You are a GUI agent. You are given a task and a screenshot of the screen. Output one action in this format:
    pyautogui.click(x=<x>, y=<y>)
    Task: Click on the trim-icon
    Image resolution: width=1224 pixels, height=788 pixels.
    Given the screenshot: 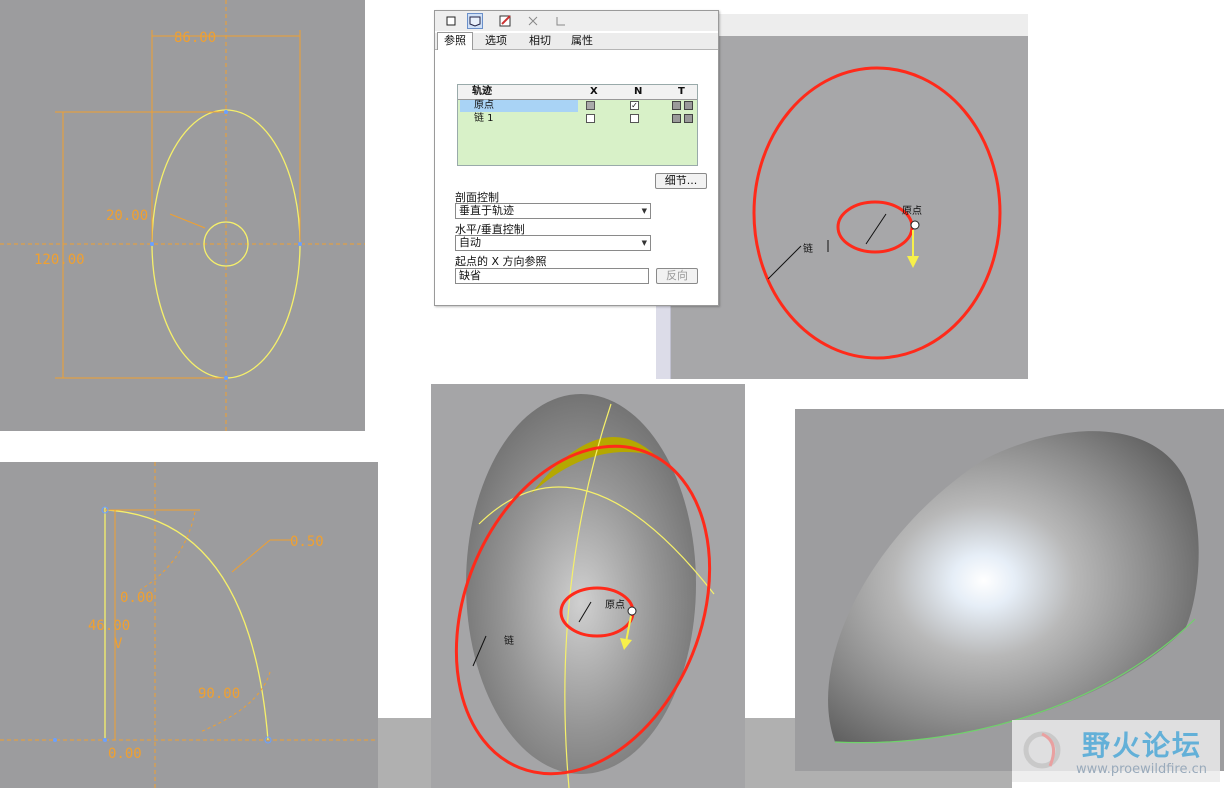 What is the action you would take?
    pyautogui.click(x=533, y=21)
    